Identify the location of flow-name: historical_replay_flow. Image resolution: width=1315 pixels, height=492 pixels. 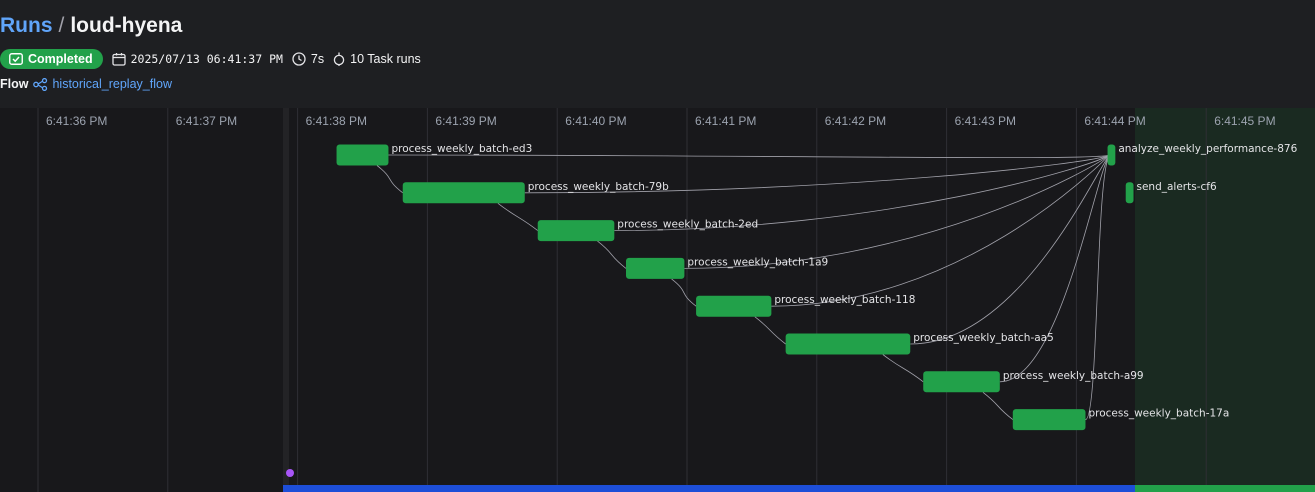
(112, 84).